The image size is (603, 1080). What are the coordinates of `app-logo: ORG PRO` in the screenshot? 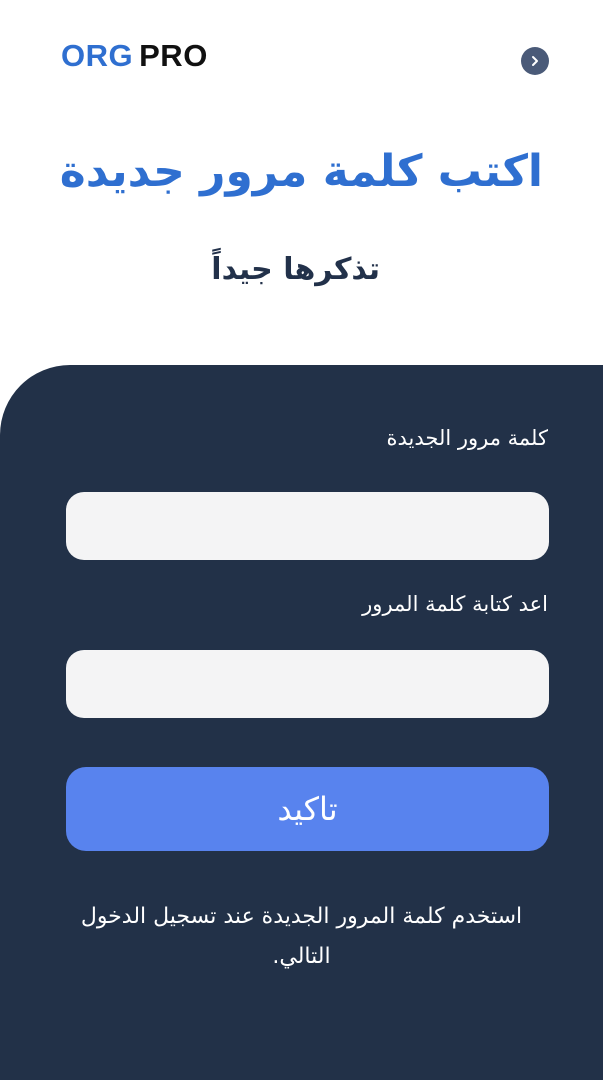 It's located at (134, 56).